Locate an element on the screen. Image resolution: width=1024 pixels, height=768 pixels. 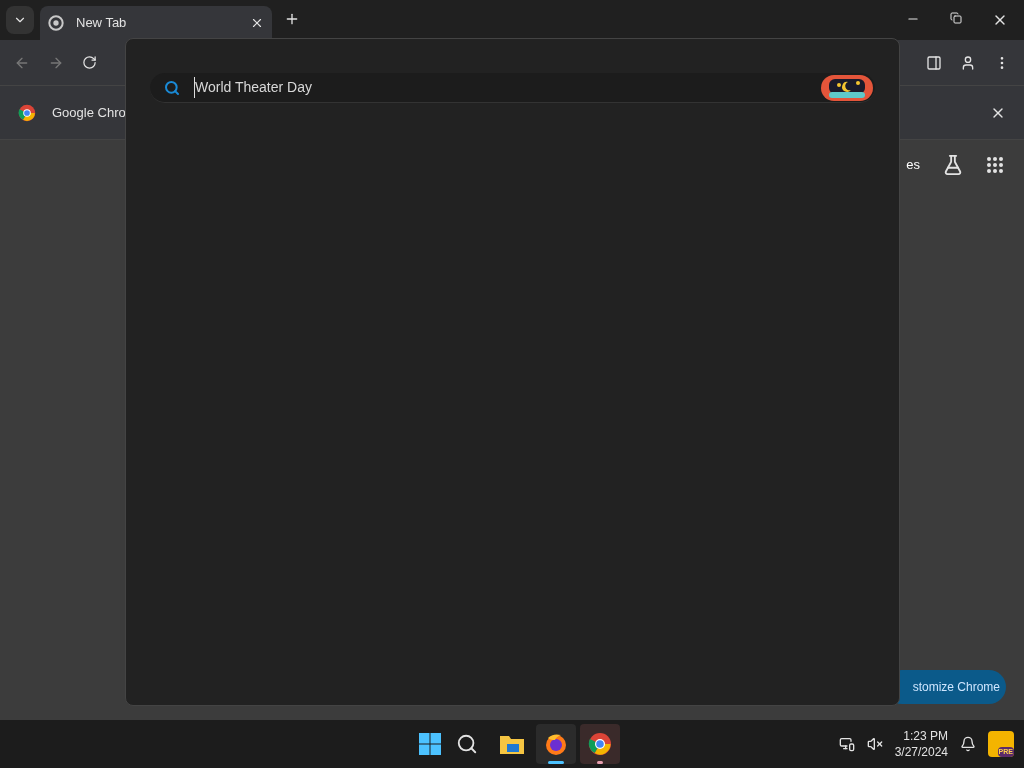
profile-icon is located at coordinates (968, 62).